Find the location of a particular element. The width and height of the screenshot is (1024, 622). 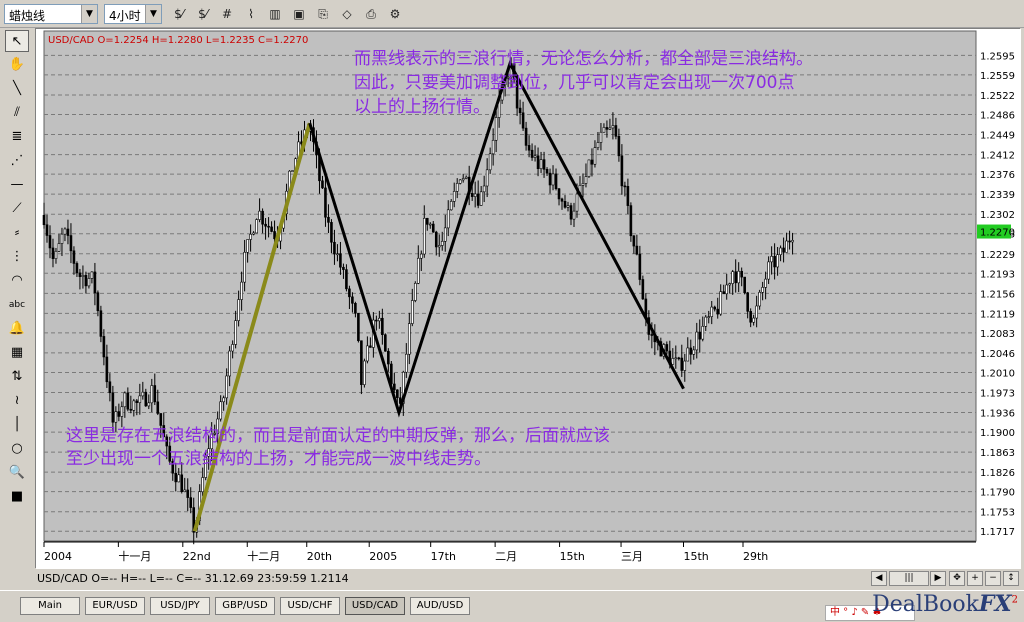

parallel-lines-icon: ⫽ is located at coordinates (17, 113).